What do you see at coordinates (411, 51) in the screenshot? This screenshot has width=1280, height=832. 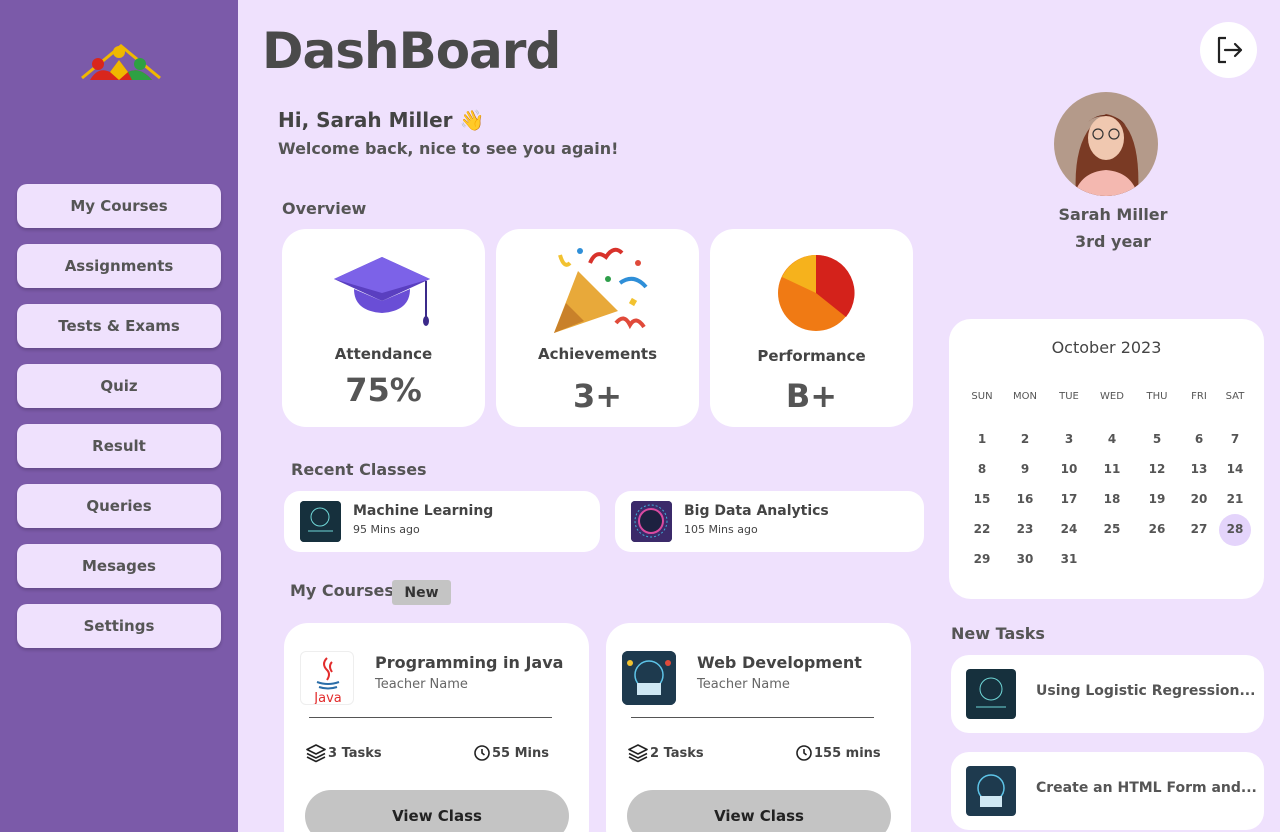 I see `page-title: DashBoard` at bounding box center [411, 51].